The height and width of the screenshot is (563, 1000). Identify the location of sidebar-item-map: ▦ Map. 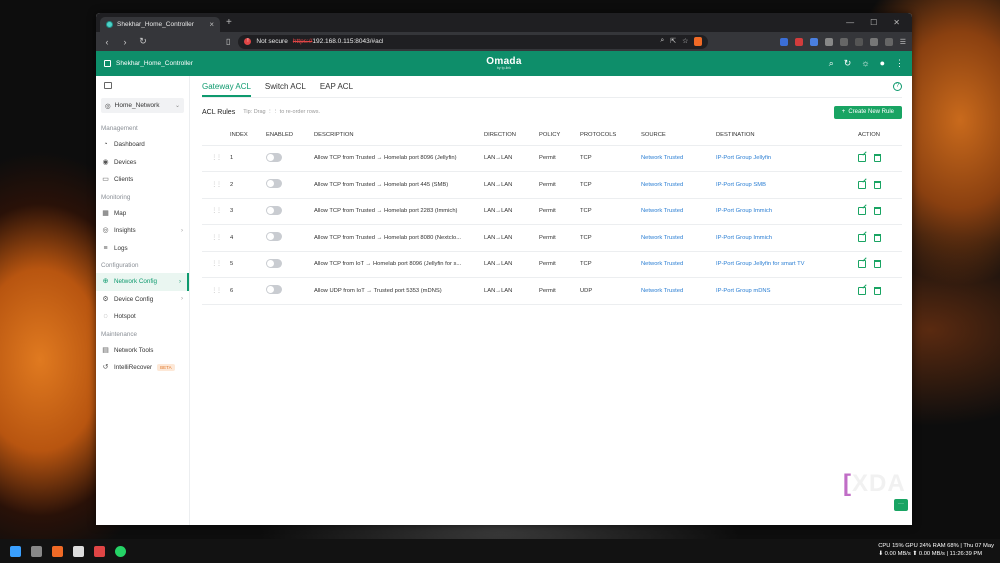
(142, 214).